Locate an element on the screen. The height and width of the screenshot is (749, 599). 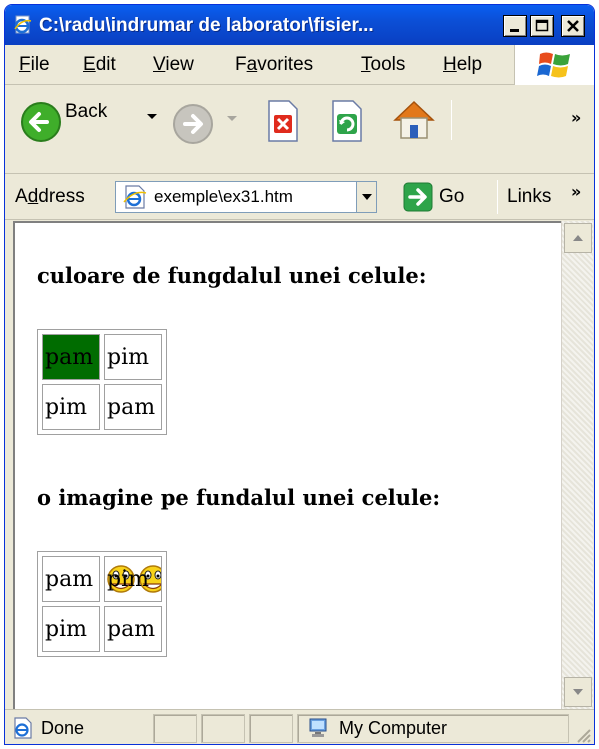
links-button: Links is located at coordinates (529, 197).